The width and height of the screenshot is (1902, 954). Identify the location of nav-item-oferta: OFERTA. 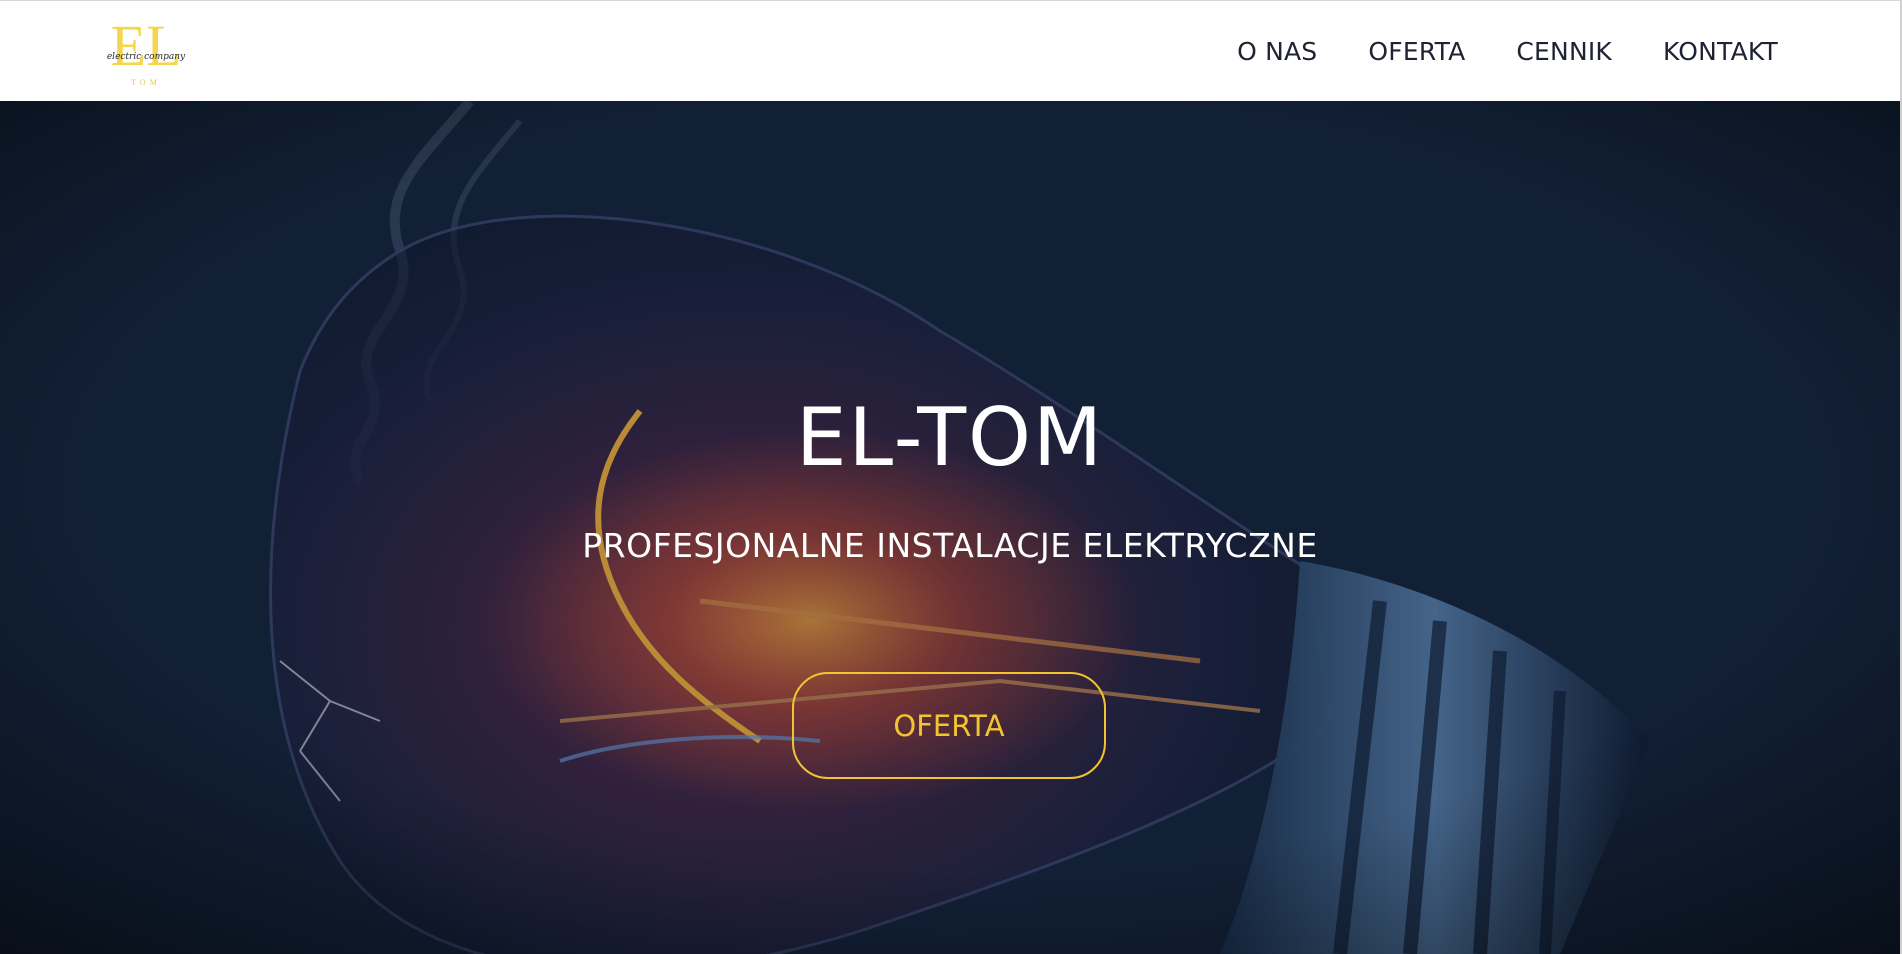
(1416, 51).